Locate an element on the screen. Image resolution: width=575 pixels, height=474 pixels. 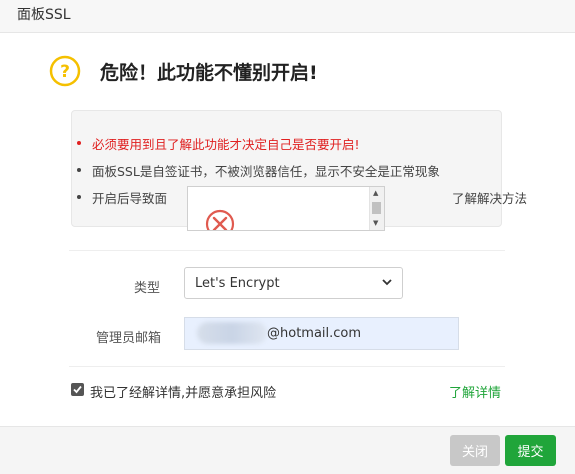
check-icon is located at coordinates (77, 389).